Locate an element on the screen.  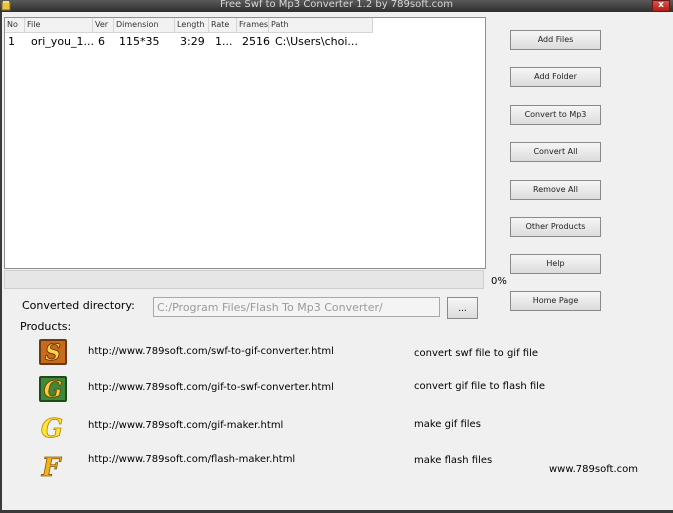
remove-all-button: Remove All is located at coordinates (555, 190).